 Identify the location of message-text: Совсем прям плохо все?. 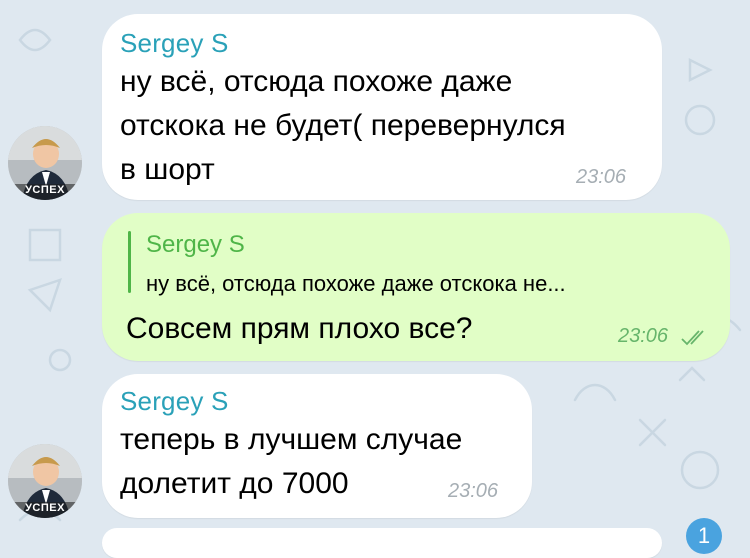
(299, 328).